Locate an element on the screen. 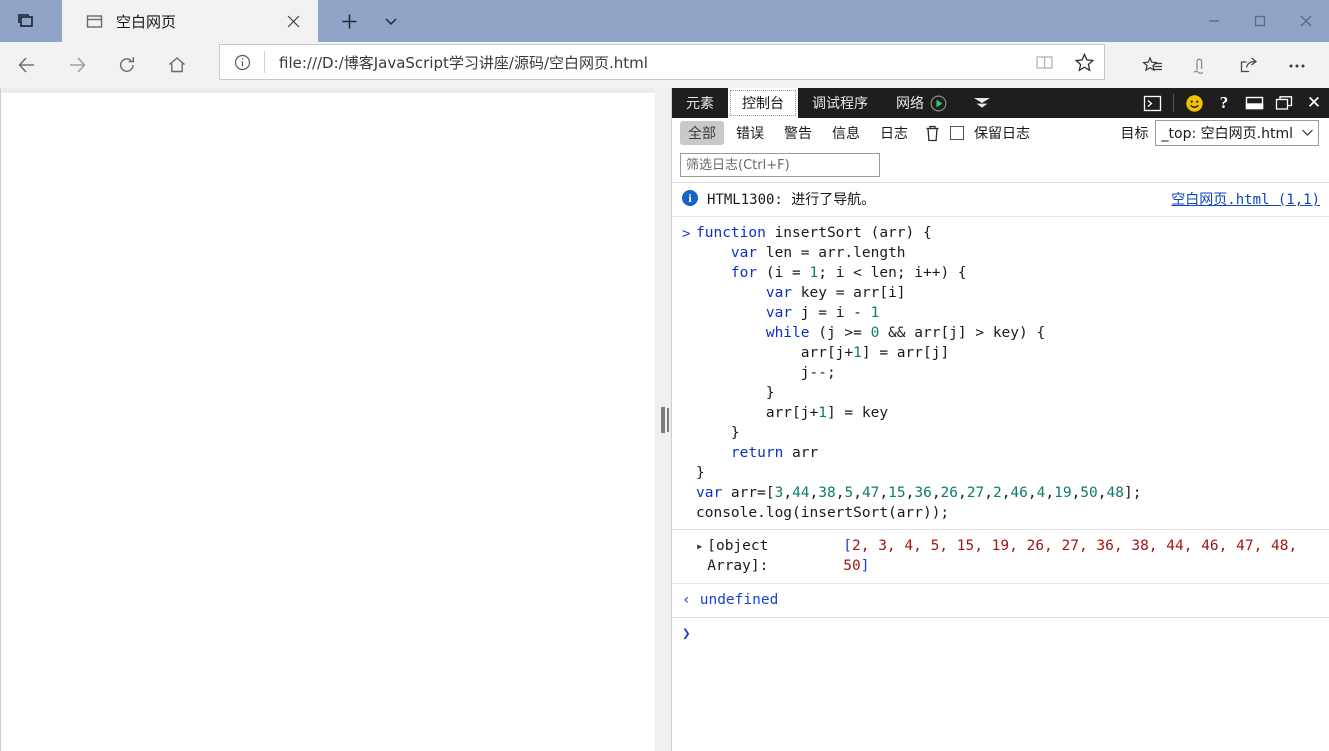  web-note-icon is located at coordinates (1201, 66).